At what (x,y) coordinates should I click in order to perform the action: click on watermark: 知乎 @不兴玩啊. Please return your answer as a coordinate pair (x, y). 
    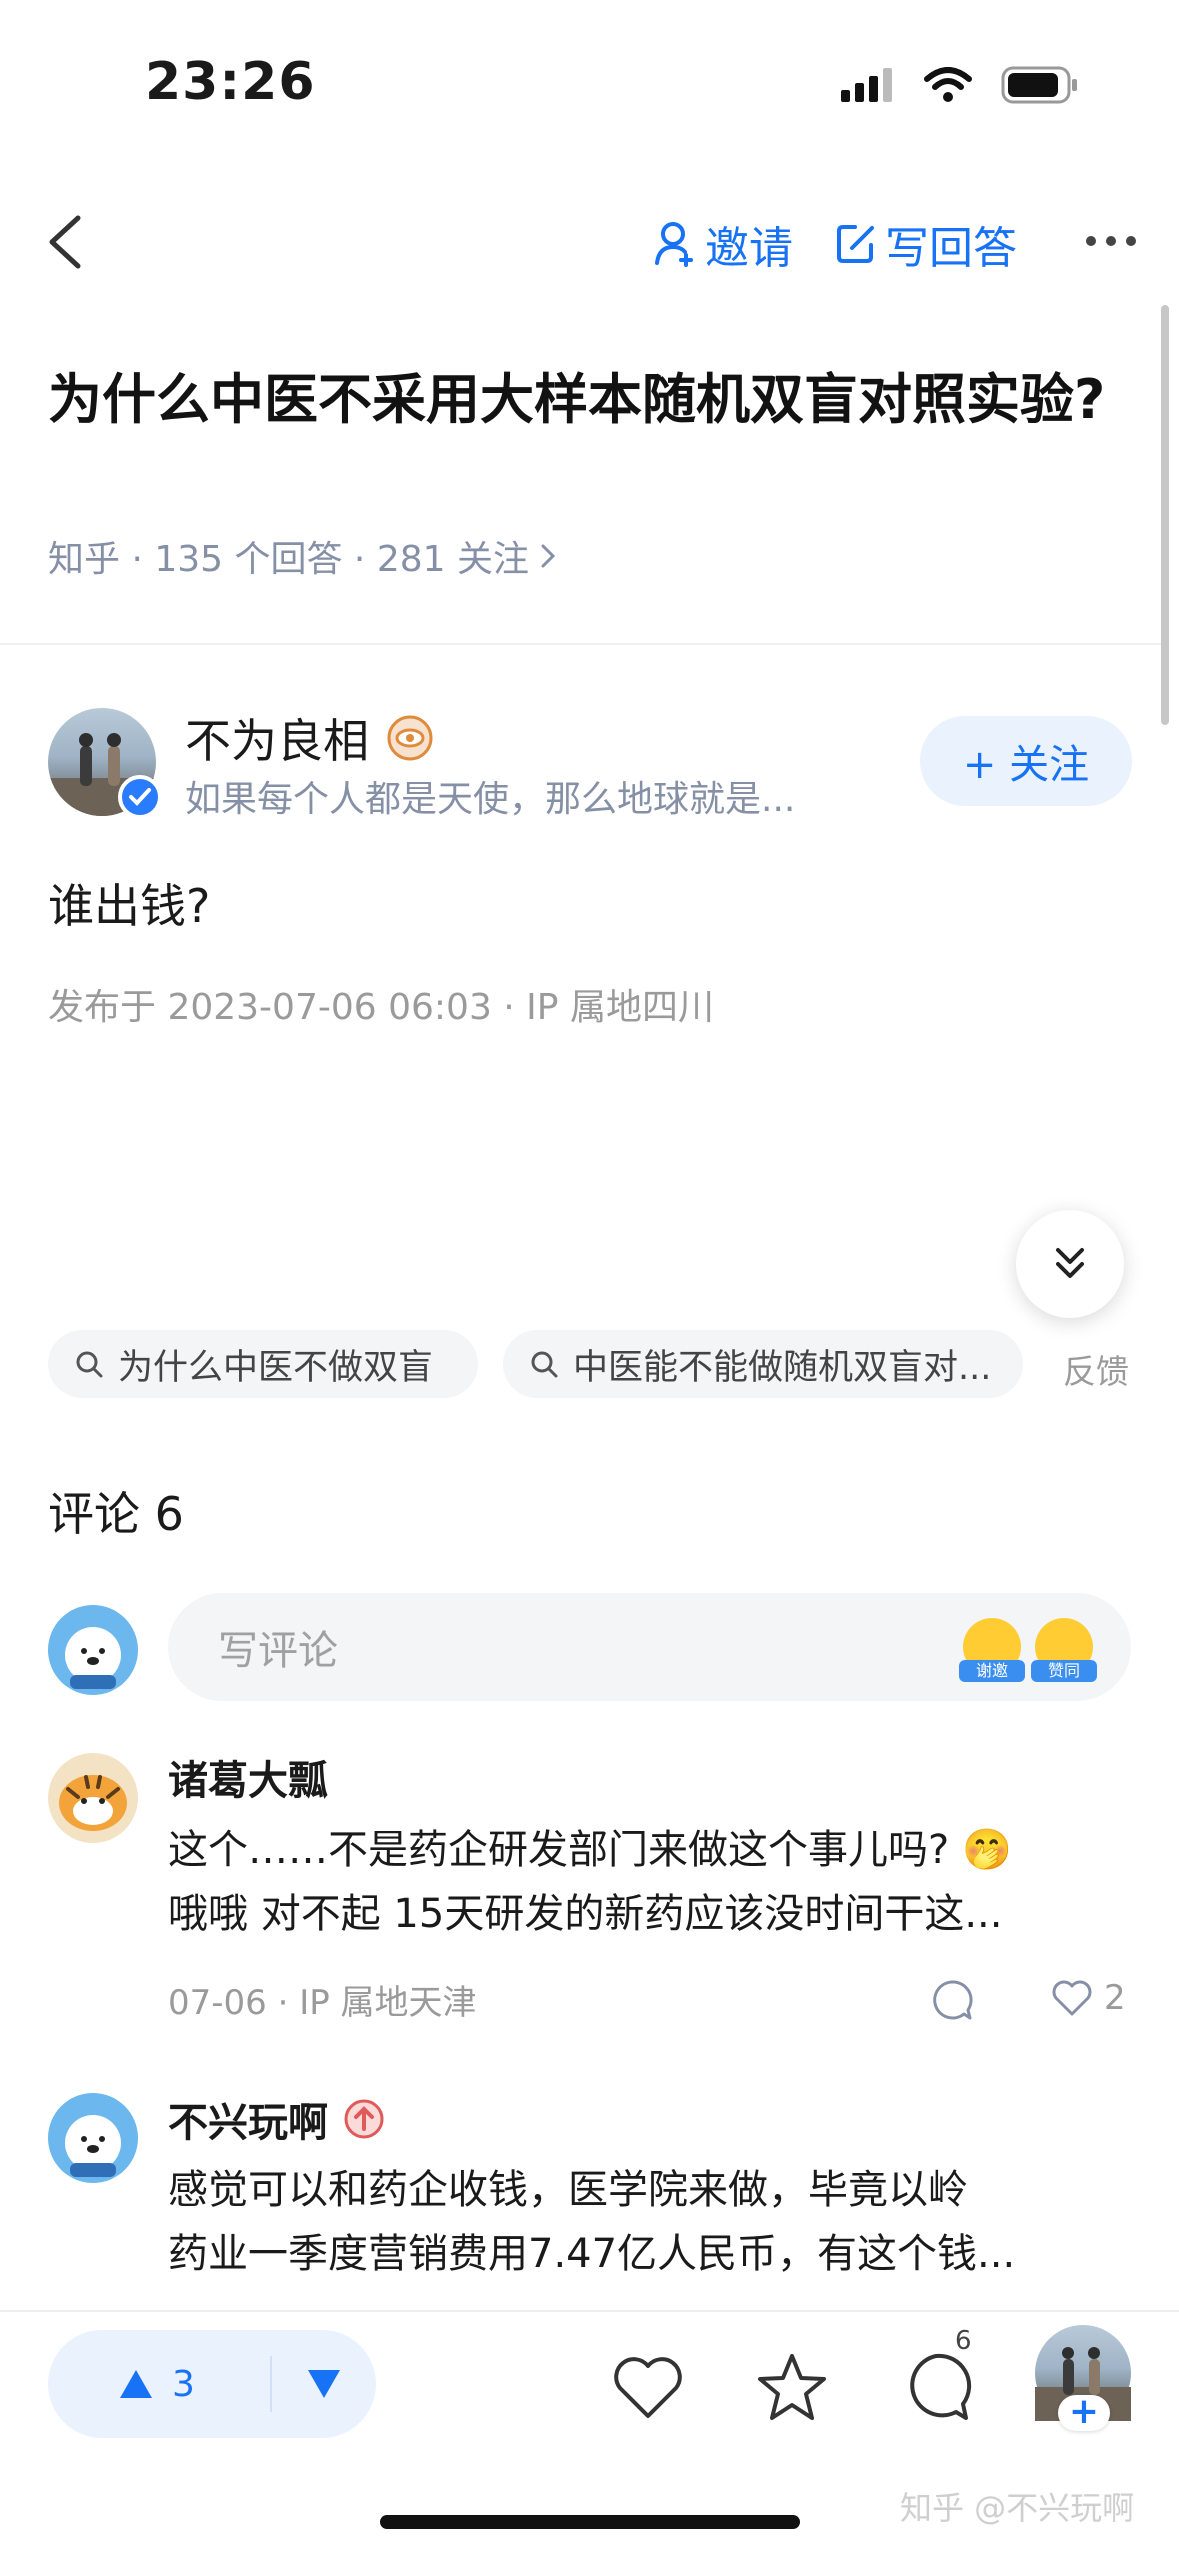
    Looking at the image, I should click on (1017, 2508).